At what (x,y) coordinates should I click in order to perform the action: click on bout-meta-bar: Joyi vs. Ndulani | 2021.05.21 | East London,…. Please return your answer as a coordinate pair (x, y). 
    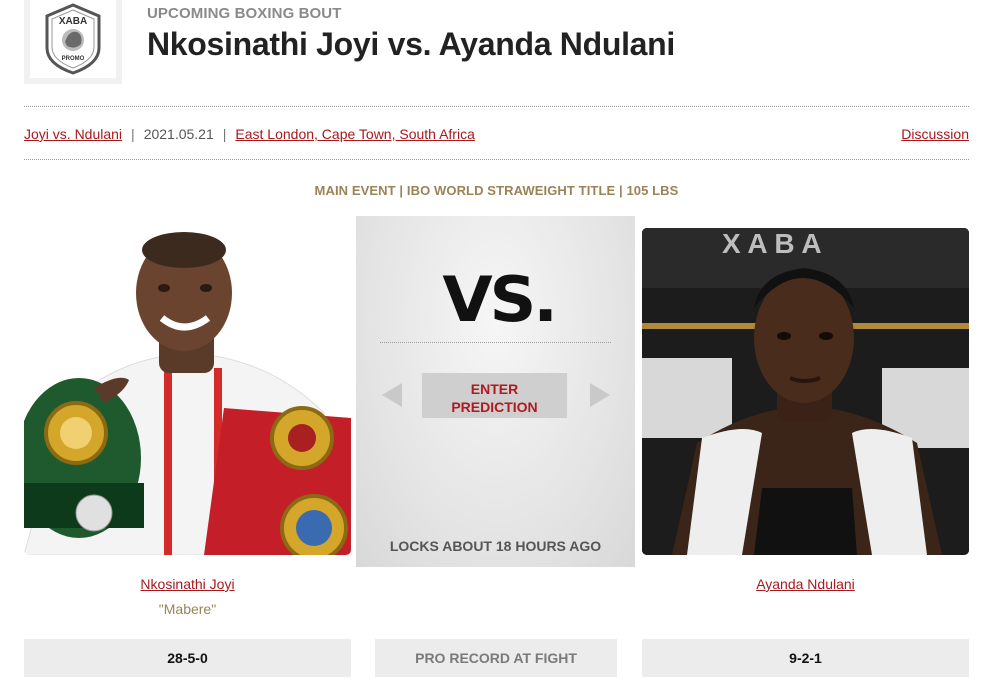
    Looking at the image, I should click on (496, 135).